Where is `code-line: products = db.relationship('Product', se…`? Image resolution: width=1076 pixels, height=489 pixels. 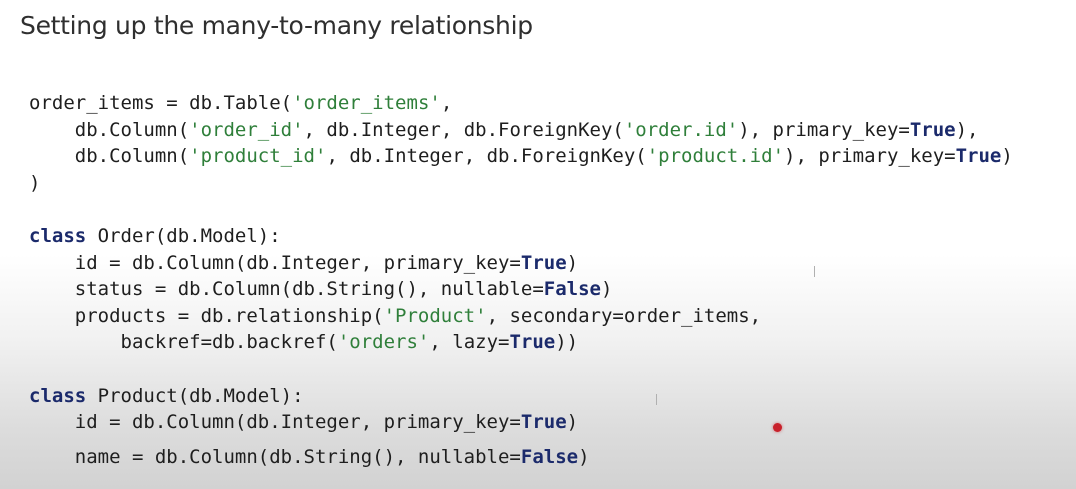
code-line: products = db.relationship('Product', se… is located at coordinates (521, 316).